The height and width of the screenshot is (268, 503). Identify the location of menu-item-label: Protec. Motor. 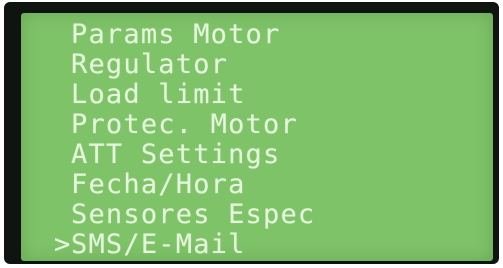
(184, 124).